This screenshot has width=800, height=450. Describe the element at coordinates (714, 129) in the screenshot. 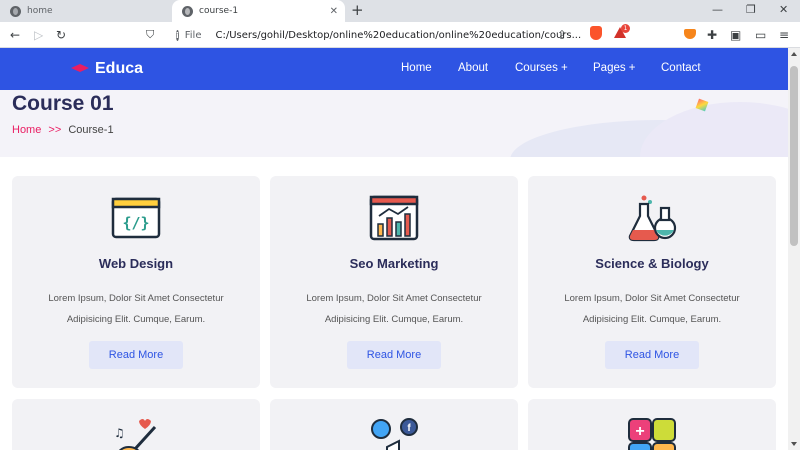

I see `wave-decoration` at that location.